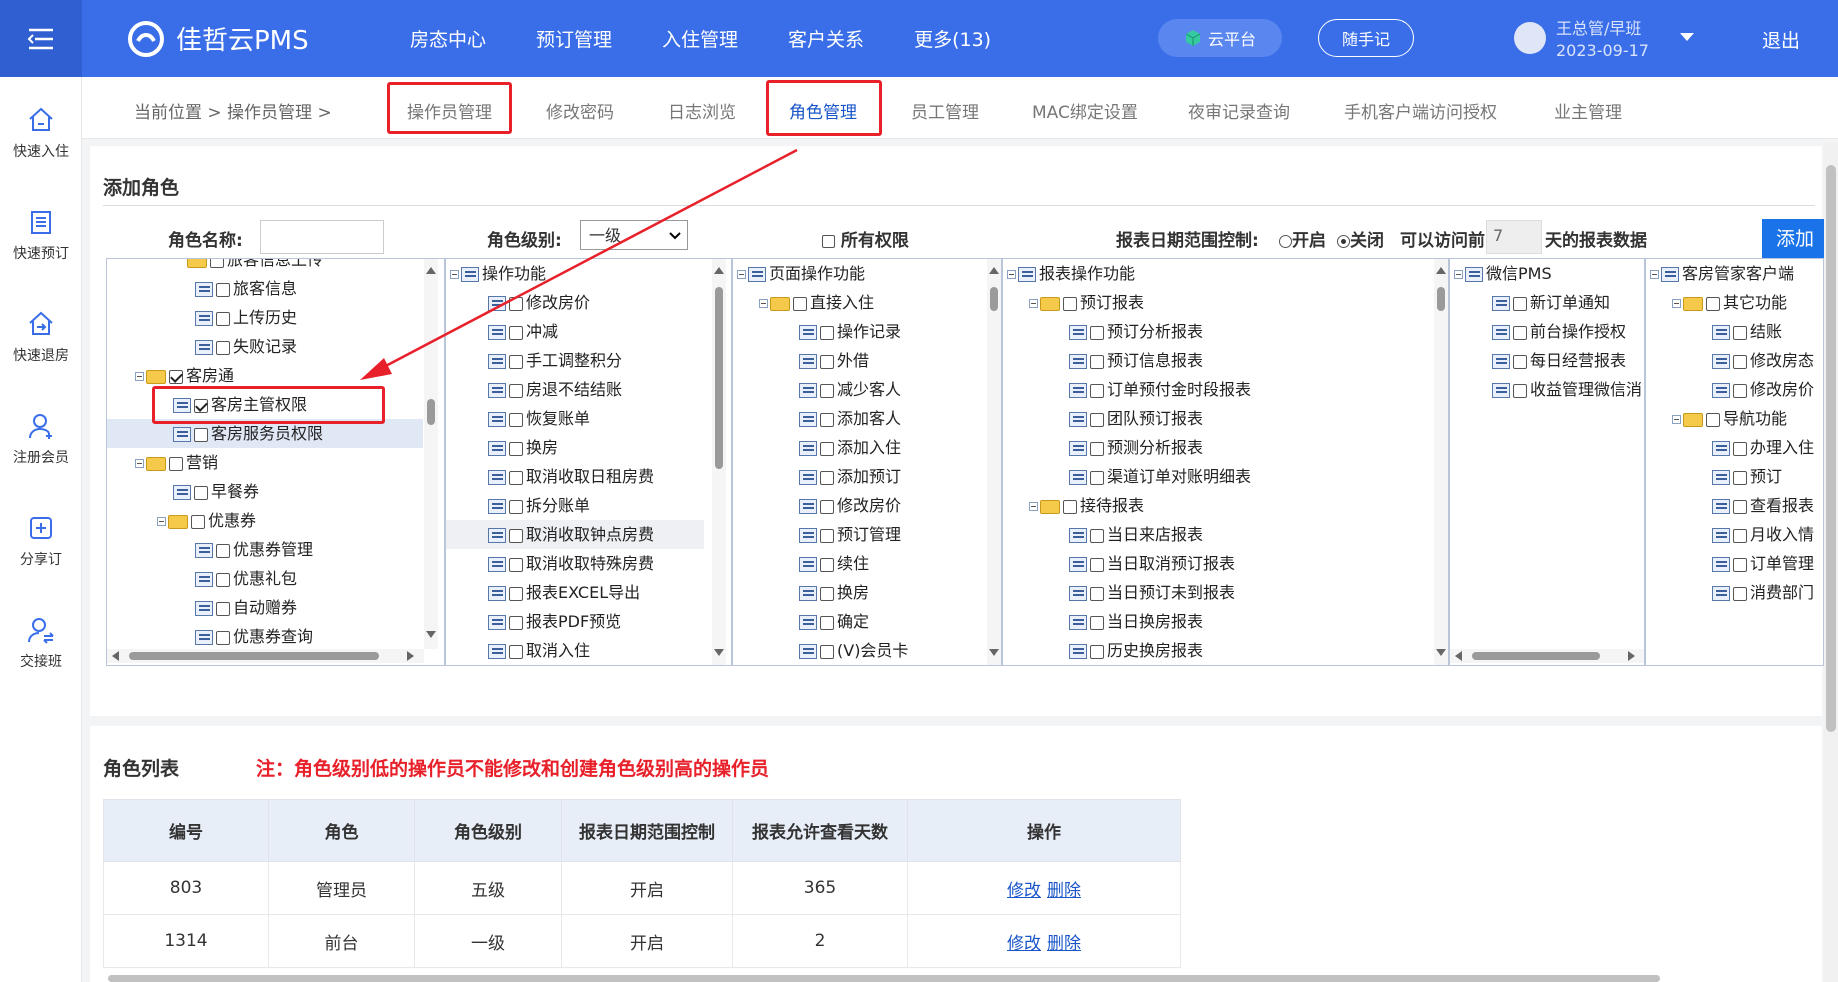 This screenshot has height=982, width=1838. What do you see at coordinates (186, 830) in the screenshot?
I see `col-id: 编号` at bounding box center [186, 830].